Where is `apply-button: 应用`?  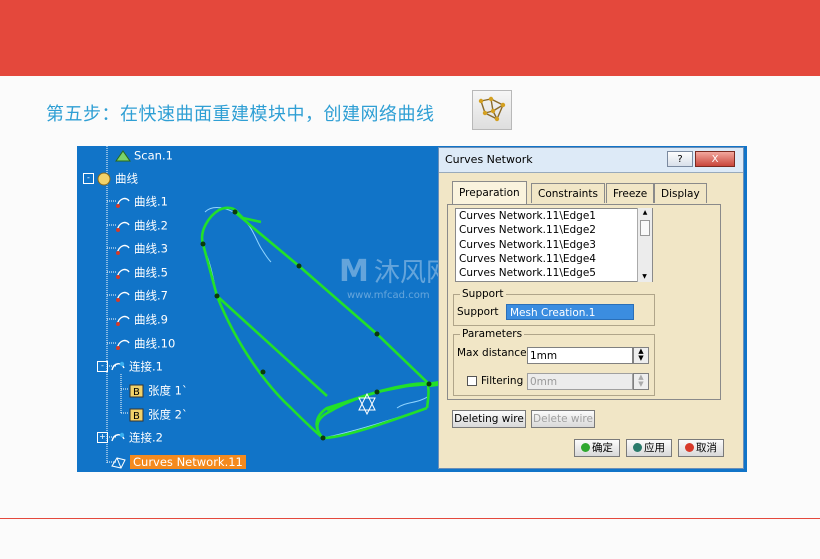 apply-button: 应用 is located at coordinates (649, 448).